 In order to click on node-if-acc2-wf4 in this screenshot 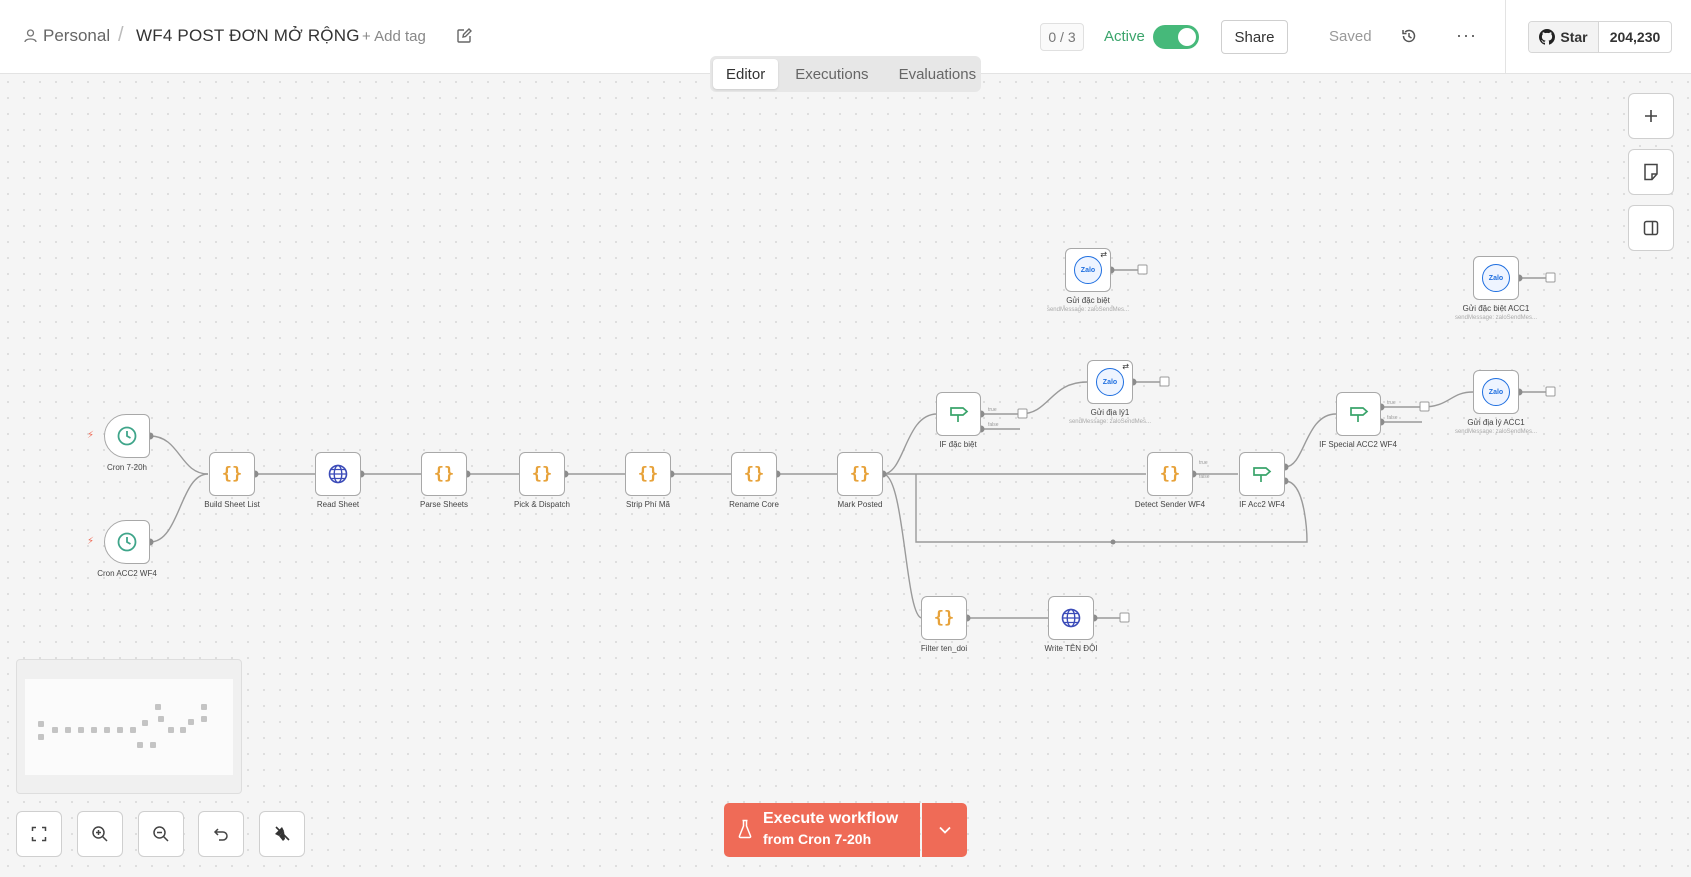, I will do `click(1262, 474)`.